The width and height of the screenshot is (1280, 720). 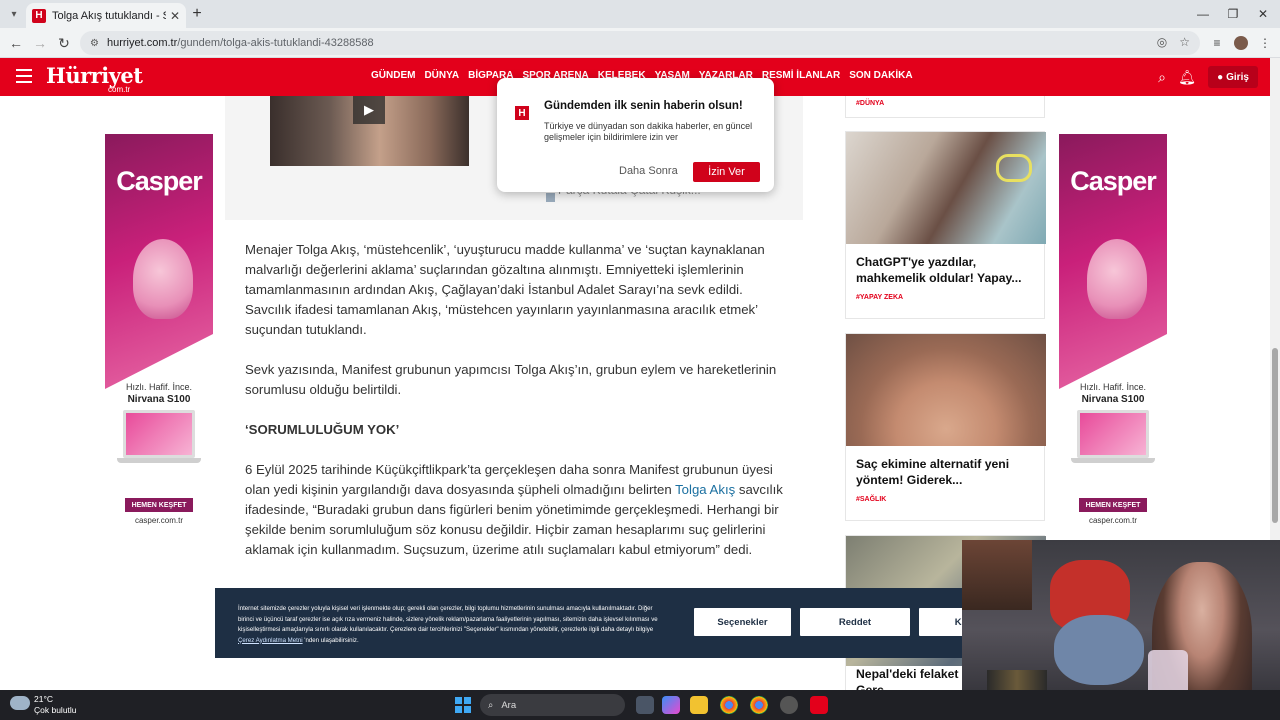 I want to click on minimize-icon: —, so click(x=1203, y=14).